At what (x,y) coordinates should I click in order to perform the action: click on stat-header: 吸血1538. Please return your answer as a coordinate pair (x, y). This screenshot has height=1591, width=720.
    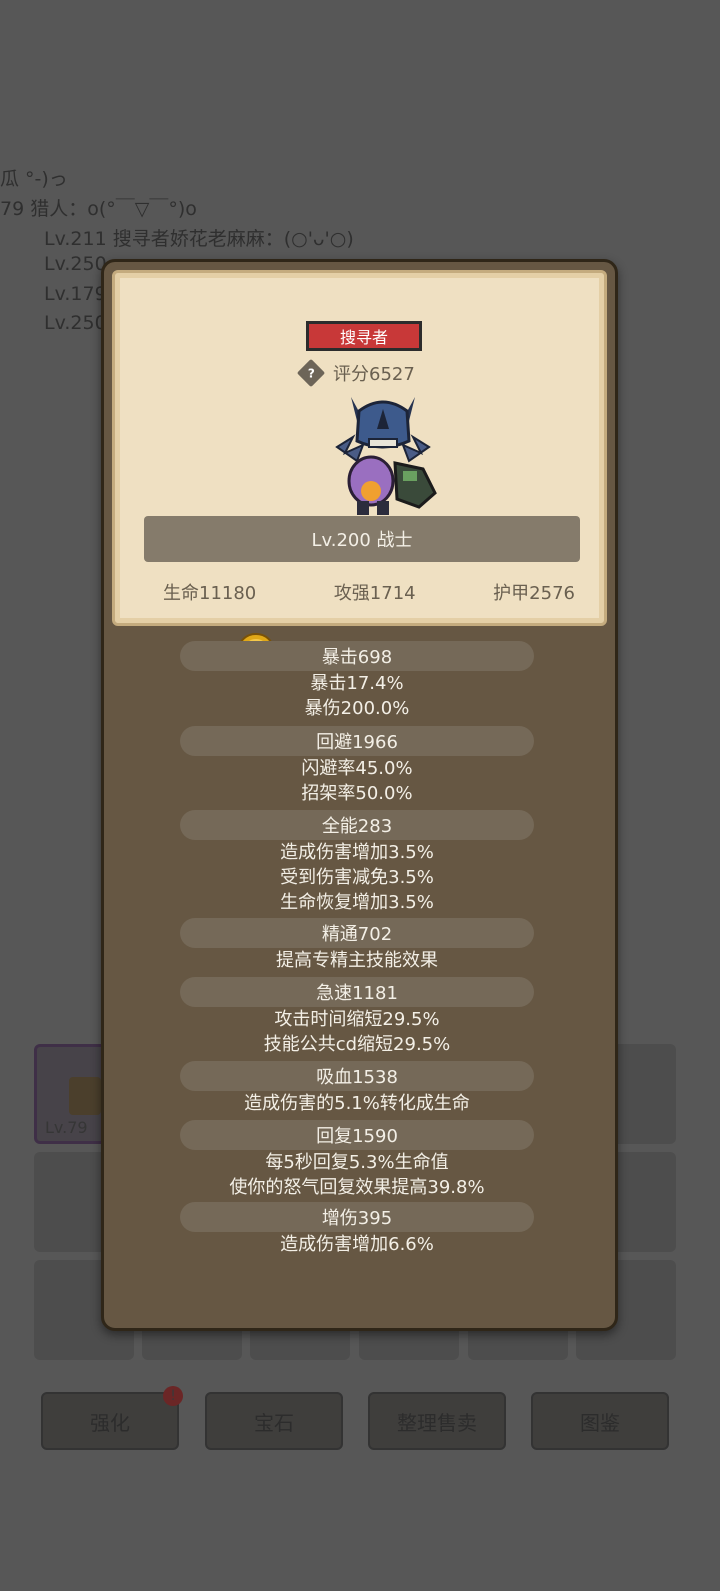
    Looking at the image, I should click on (357, 1076).